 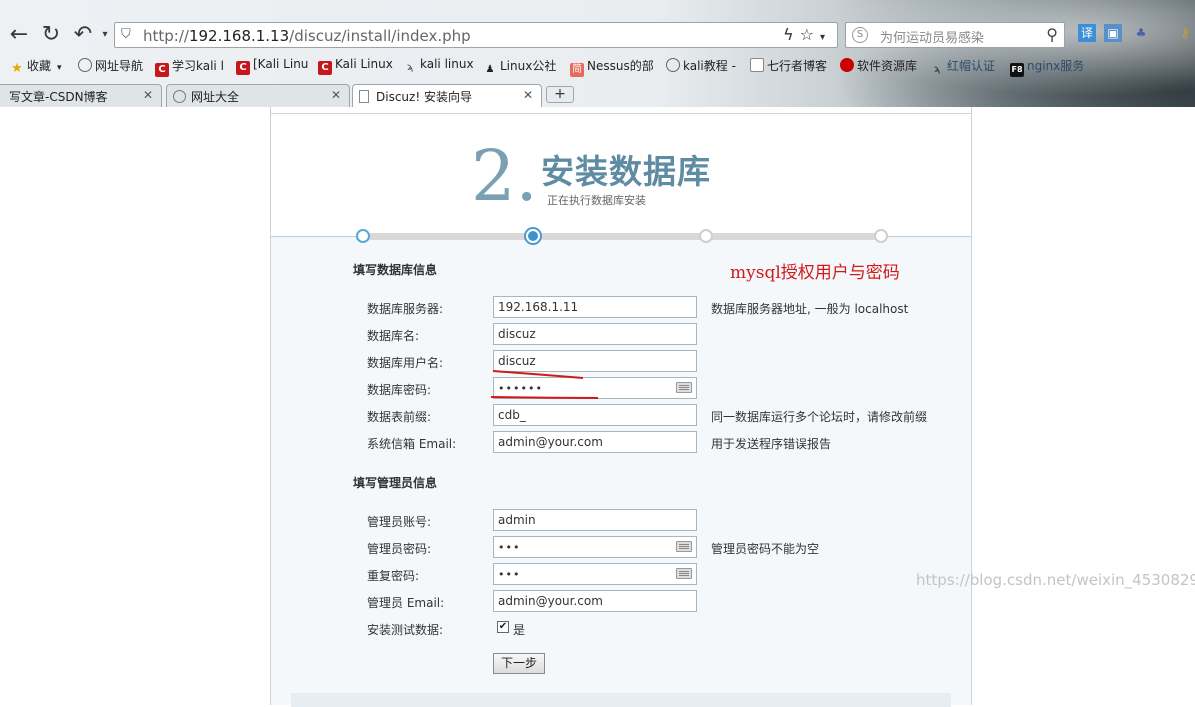 I want to click on screenshot-extension-icon: ▣, so click(x=1113, y=33).